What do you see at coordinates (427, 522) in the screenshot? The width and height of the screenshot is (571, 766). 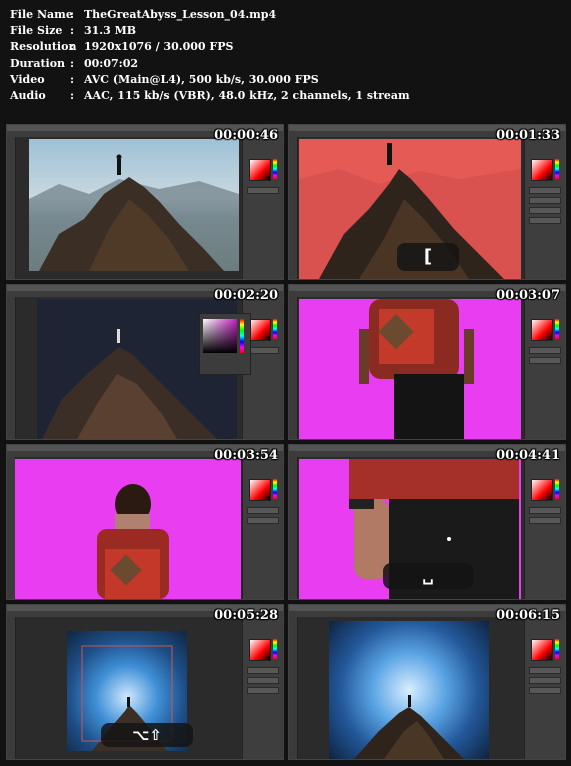 I see `video-thumbnail: ␣ 00:04:41` at bounding box center [427, 522].